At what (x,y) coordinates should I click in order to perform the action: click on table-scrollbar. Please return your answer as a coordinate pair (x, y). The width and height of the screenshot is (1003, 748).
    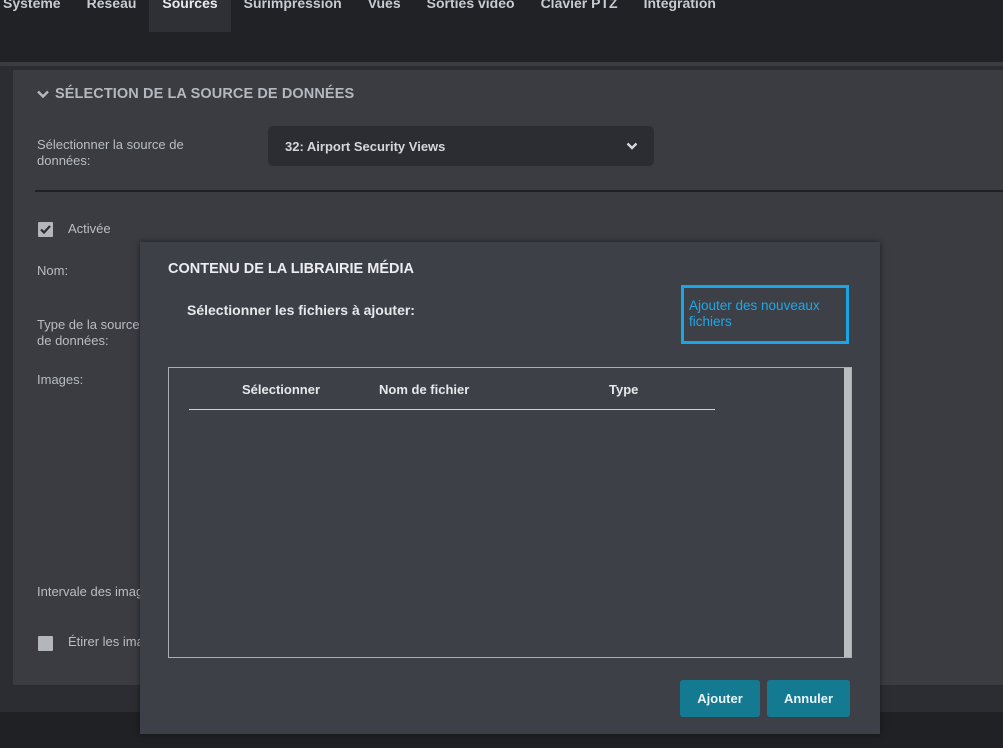
    Looking at the image, I should click on (847, 512).